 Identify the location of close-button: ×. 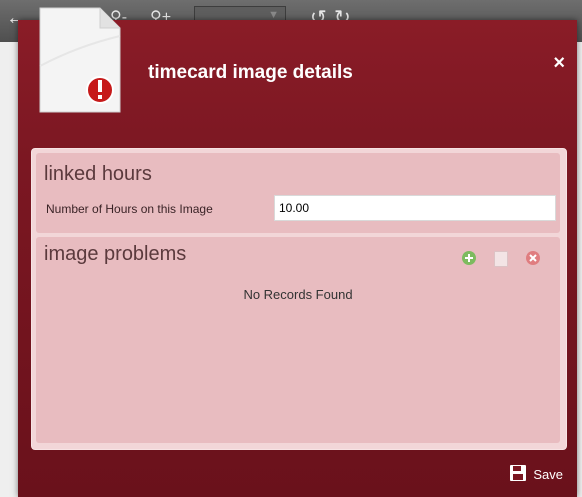
(559, 63).